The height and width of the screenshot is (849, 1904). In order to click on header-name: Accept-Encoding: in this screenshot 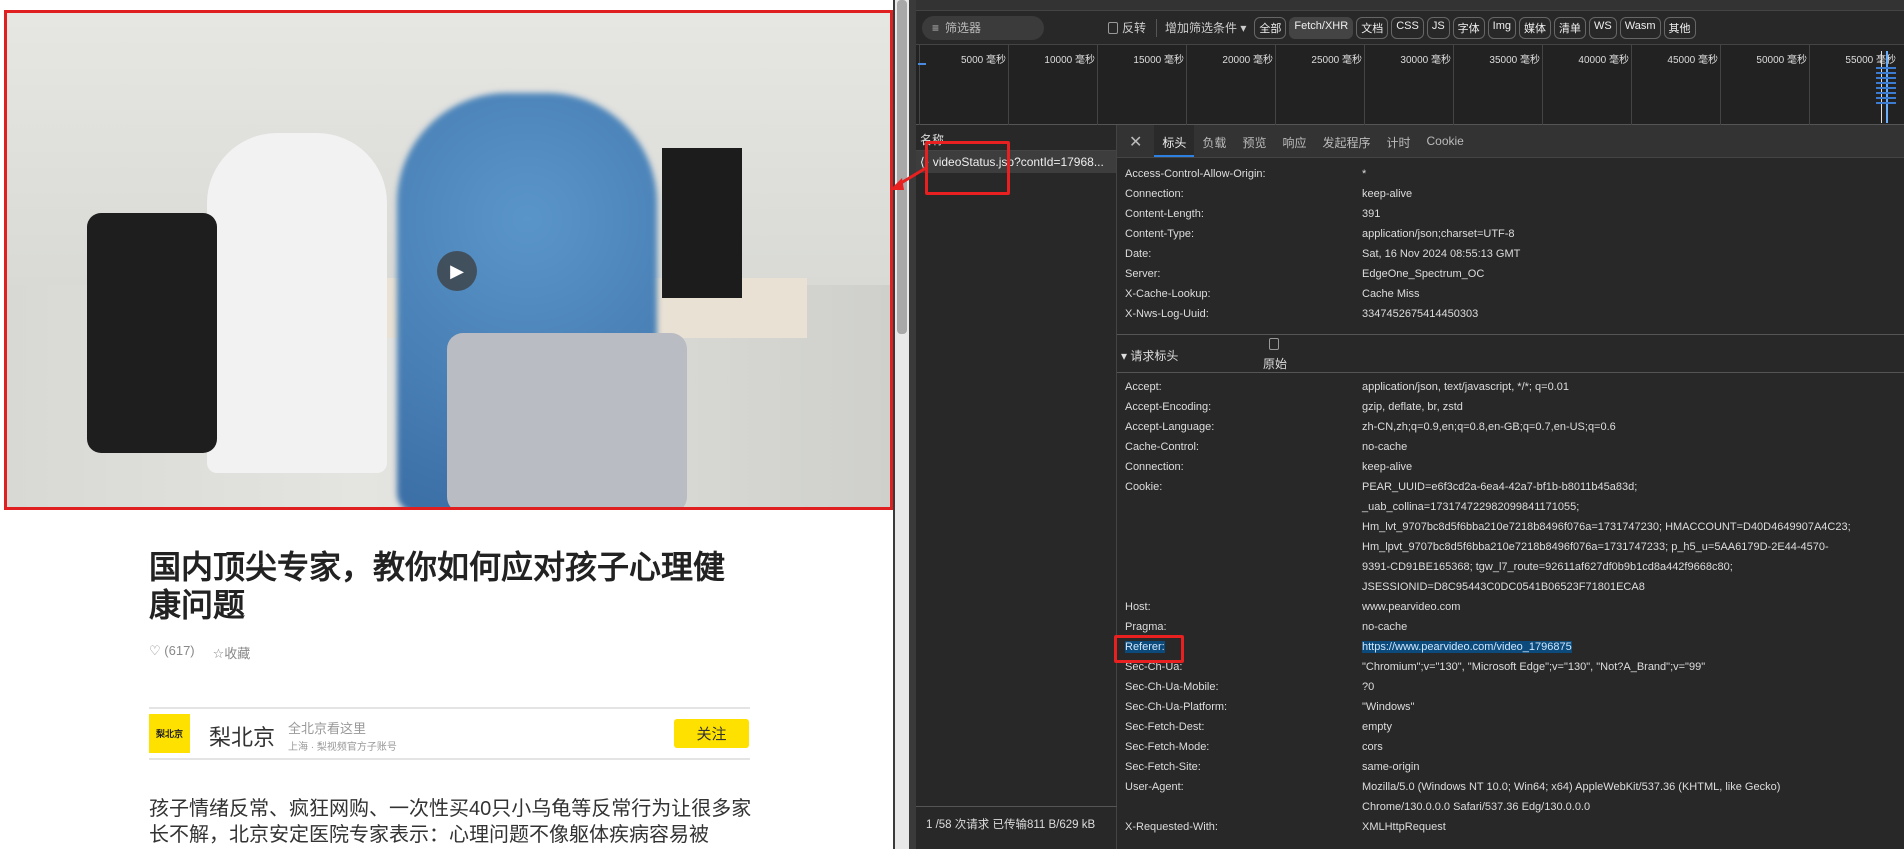, I will do `click(1168, 407)`.